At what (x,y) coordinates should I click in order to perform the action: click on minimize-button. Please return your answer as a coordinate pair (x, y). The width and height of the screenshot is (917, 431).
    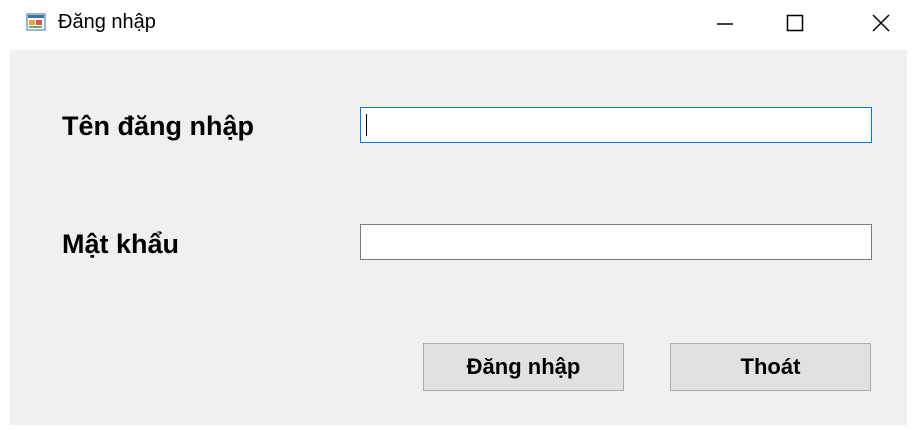
    Looking at the image, I should click on (725, 23).